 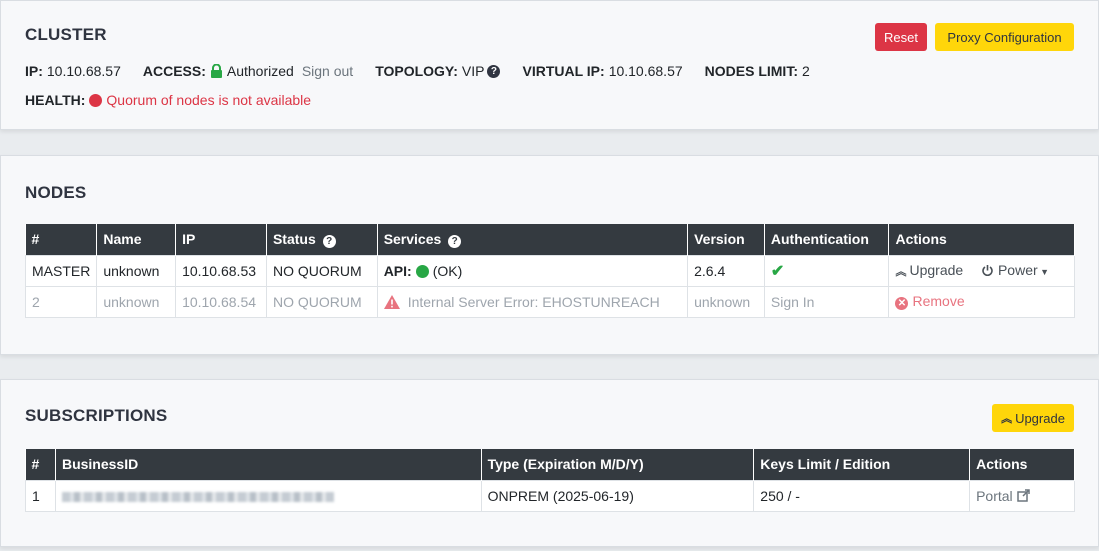 I want to click on col-status: Status ?, so click(x=322, y=239).